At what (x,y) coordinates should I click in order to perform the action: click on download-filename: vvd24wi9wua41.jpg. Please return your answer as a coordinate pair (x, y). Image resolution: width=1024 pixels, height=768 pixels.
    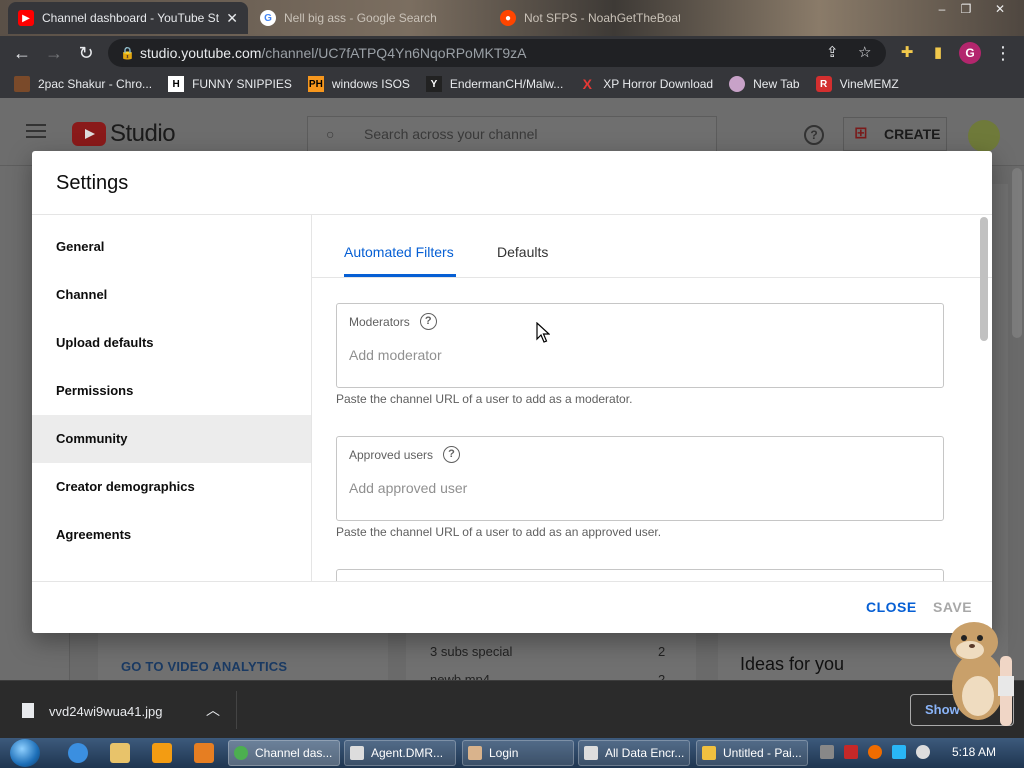
    Looking at the image, I should click on (105, 711).